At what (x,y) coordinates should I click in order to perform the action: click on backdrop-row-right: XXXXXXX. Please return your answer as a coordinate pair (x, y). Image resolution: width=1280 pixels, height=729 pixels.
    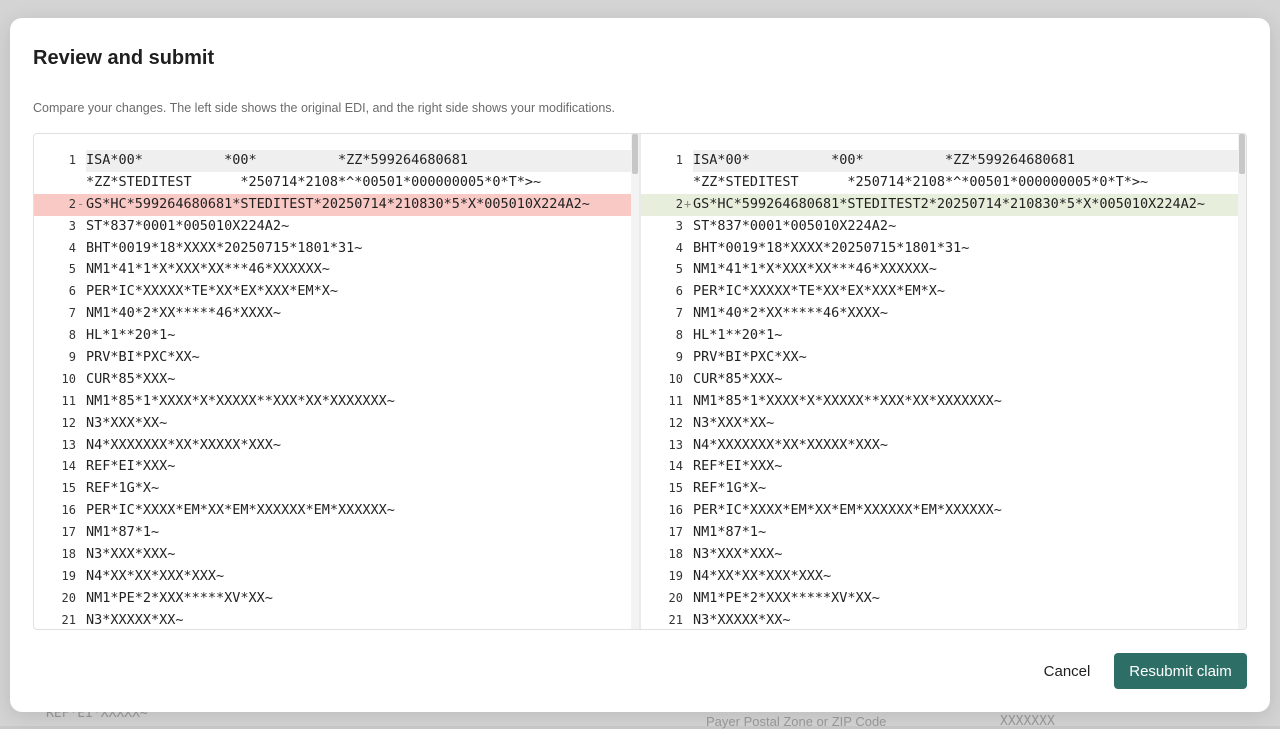
    Looking at the image, I should click on (1027, 721).